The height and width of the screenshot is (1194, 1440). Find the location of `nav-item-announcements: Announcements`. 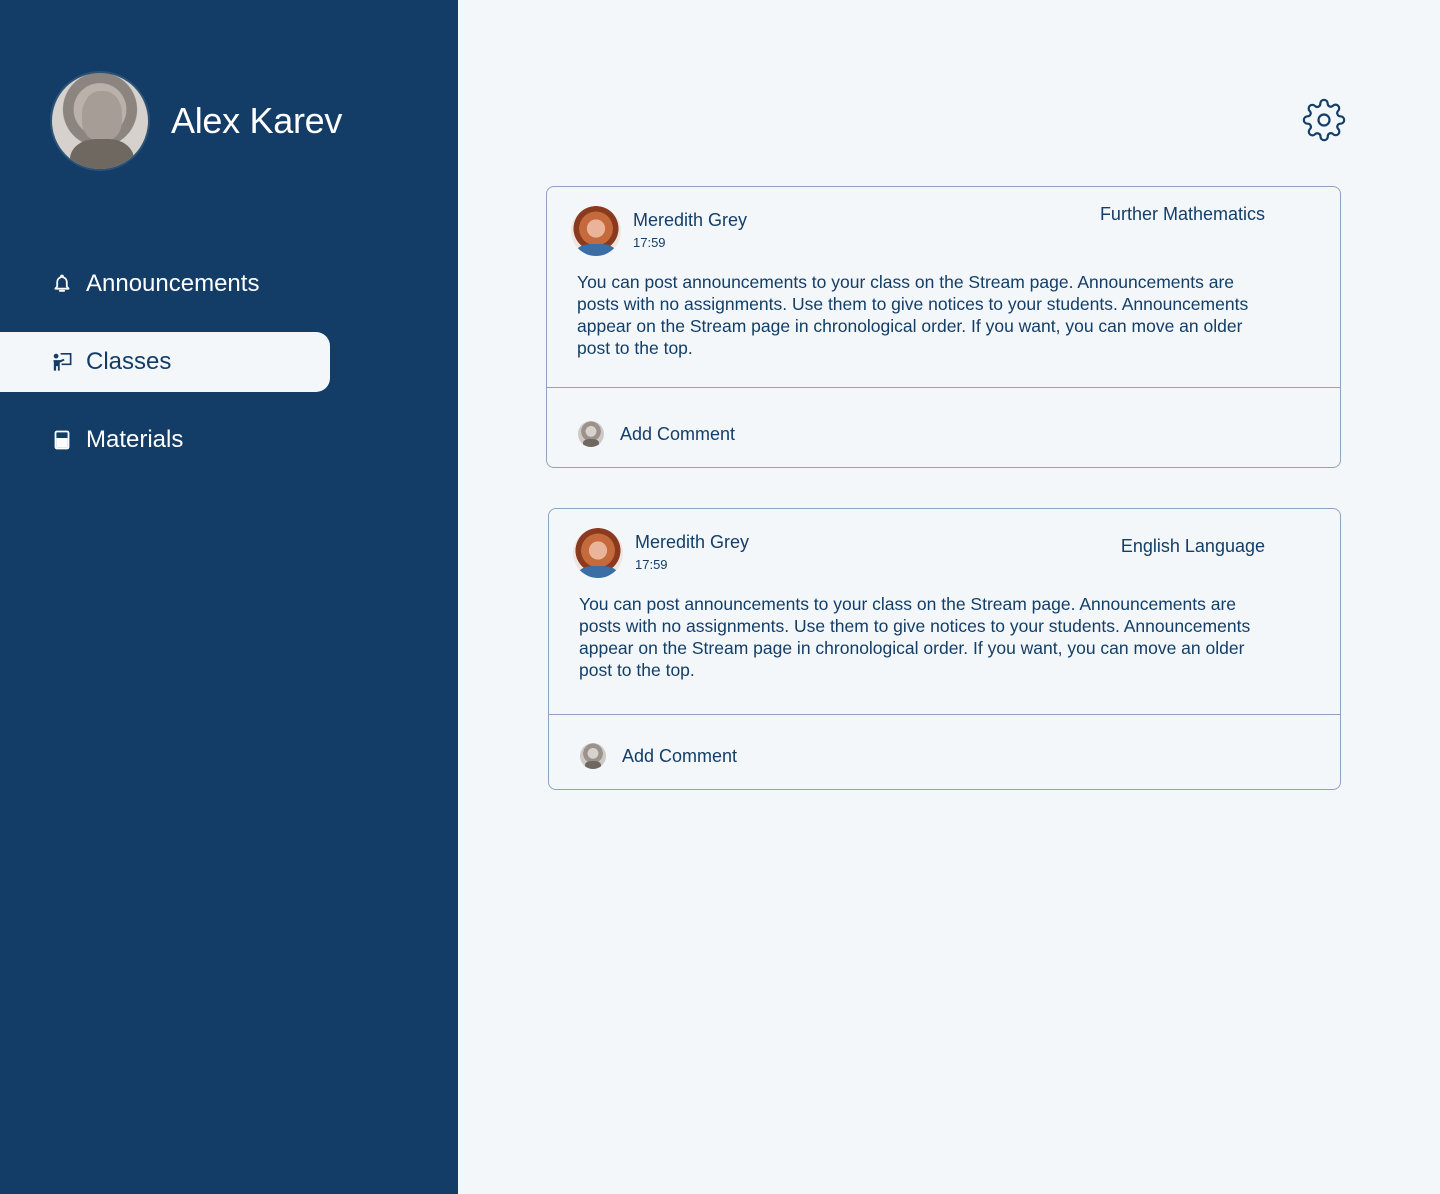

nav-item-announcements: Announcements is located at coordinates (165, 284).